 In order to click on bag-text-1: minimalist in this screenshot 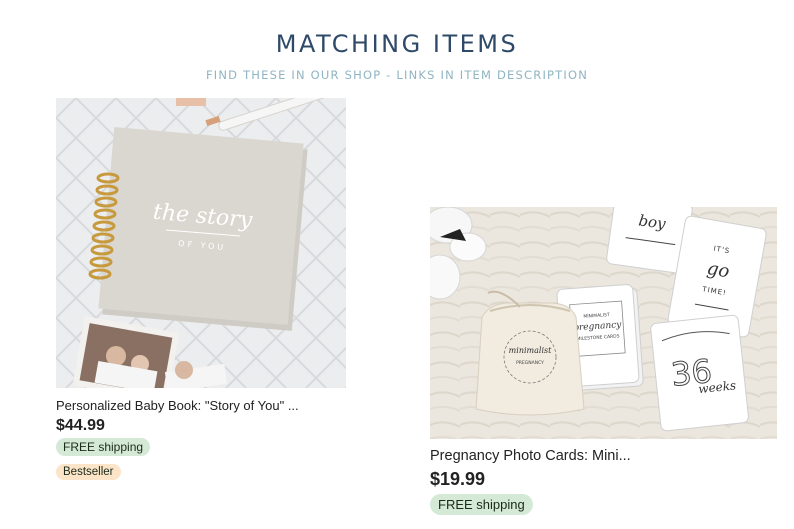, I will do `click(530, 350)`.